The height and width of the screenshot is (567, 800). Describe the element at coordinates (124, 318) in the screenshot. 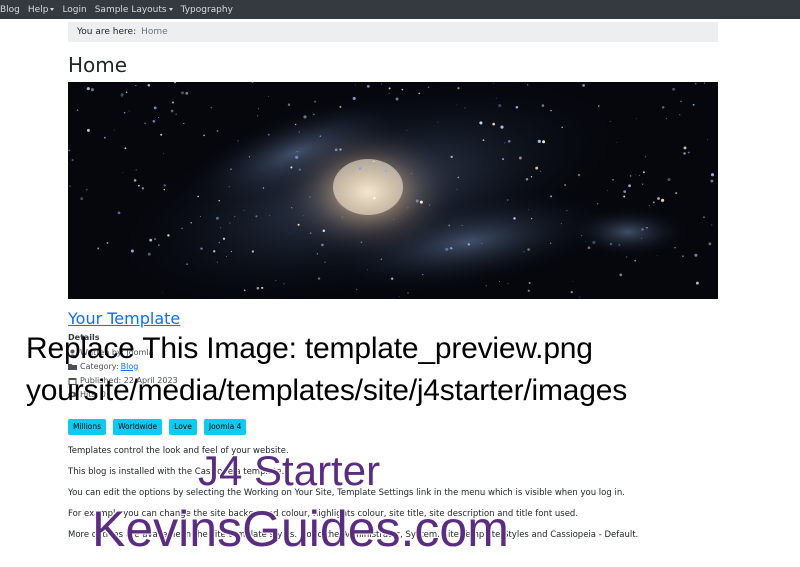

I see `article-title-link: Your Template` at that location.